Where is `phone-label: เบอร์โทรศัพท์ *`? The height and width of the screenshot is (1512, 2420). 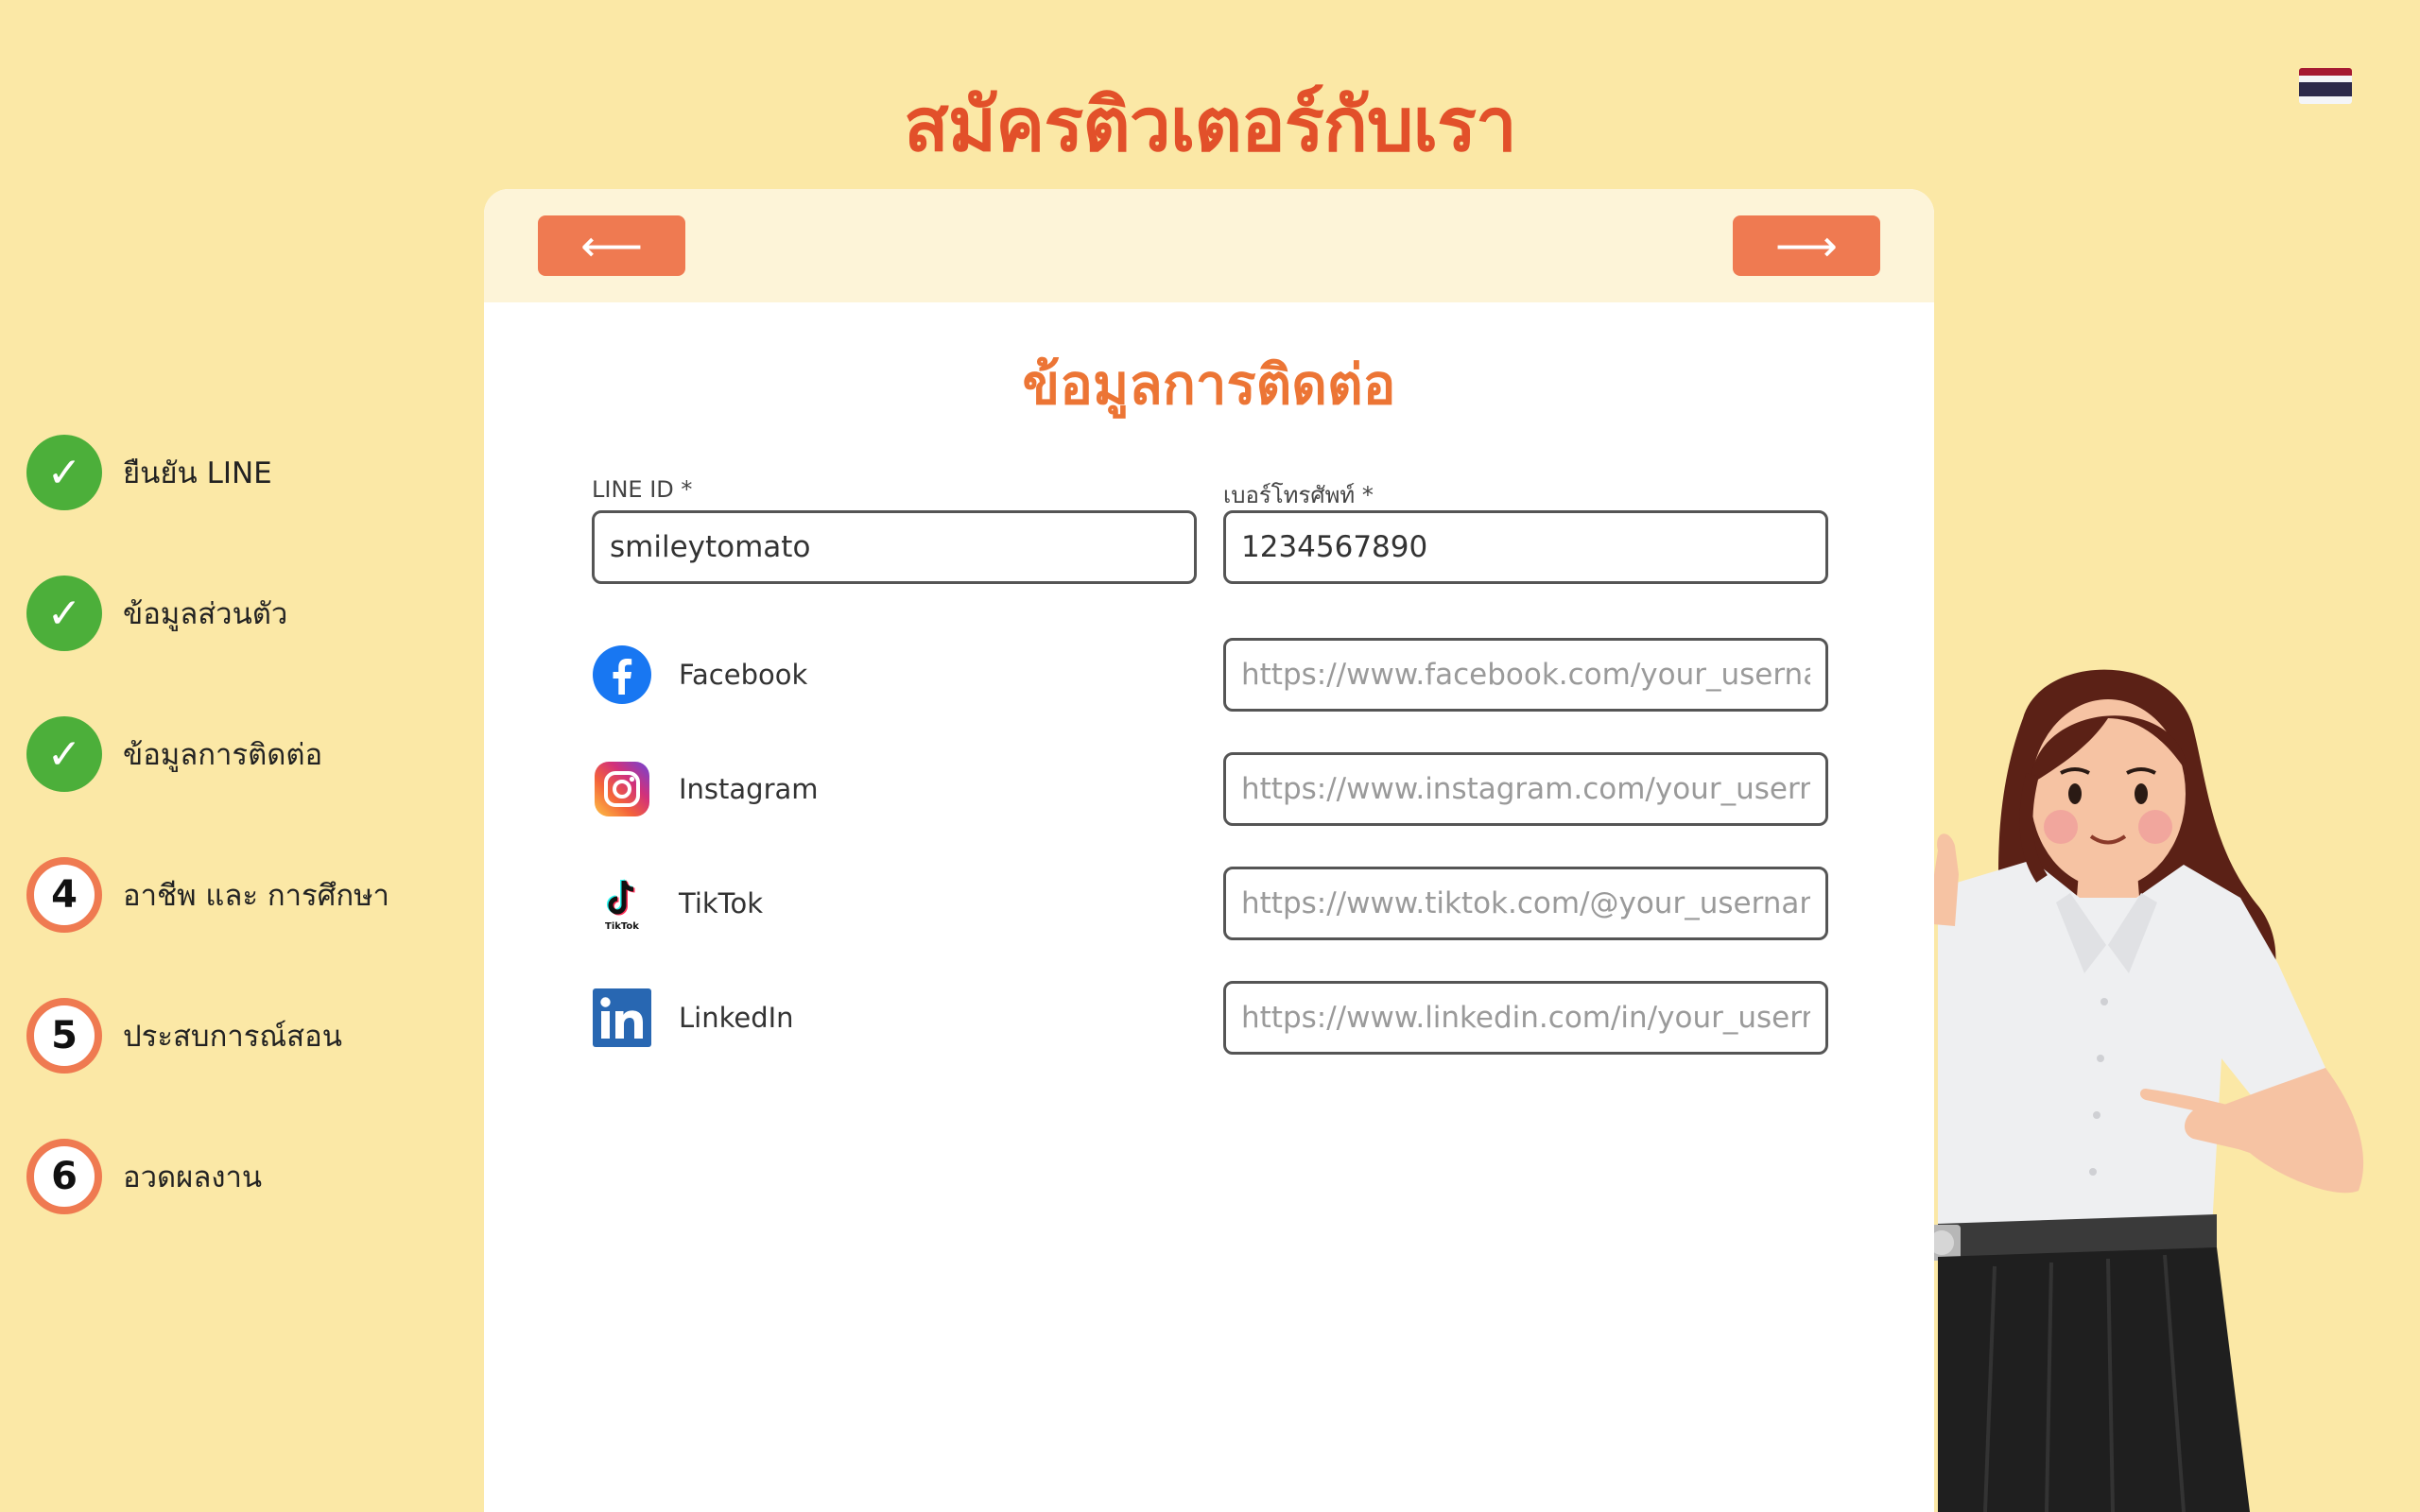
phone-label: เบอร์โทรศัพท์ * is located at coordinates (1298, 495).